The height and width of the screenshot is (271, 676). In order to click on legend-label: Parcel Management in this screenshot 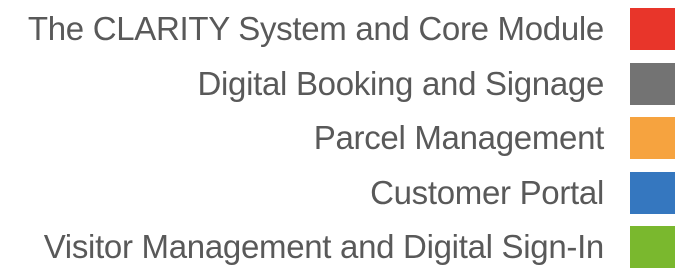, I will do `click(459, 137)`.